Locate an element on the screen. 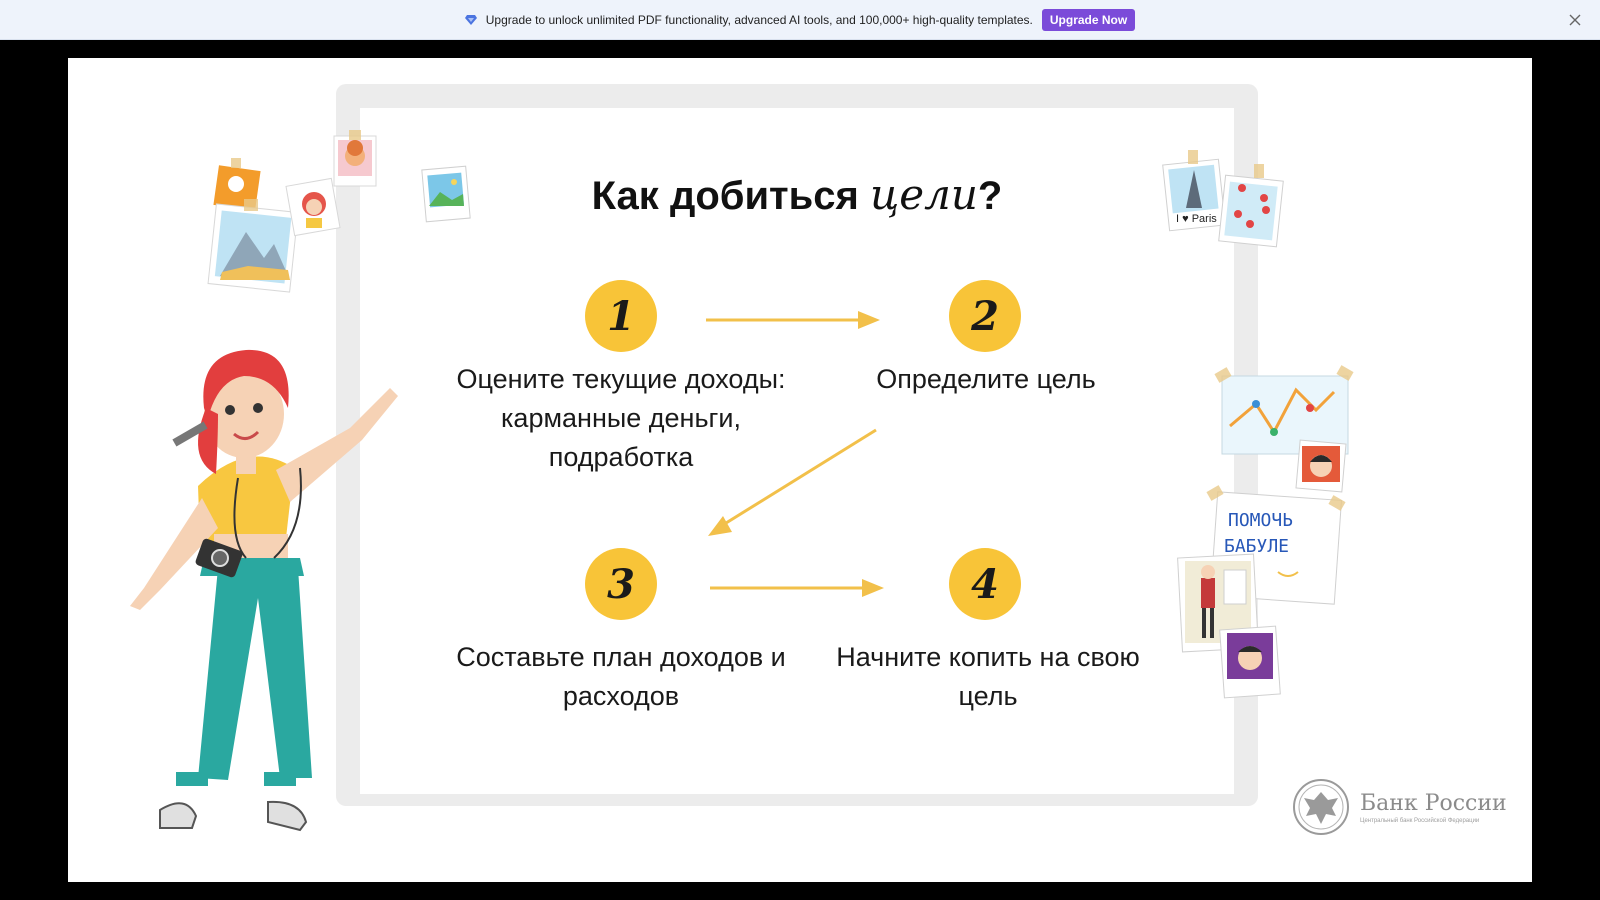 Image resolution: width=1600 pixels, height=900 pixels. photo-boy-purple-icon is located at coordinates (1250, 662).